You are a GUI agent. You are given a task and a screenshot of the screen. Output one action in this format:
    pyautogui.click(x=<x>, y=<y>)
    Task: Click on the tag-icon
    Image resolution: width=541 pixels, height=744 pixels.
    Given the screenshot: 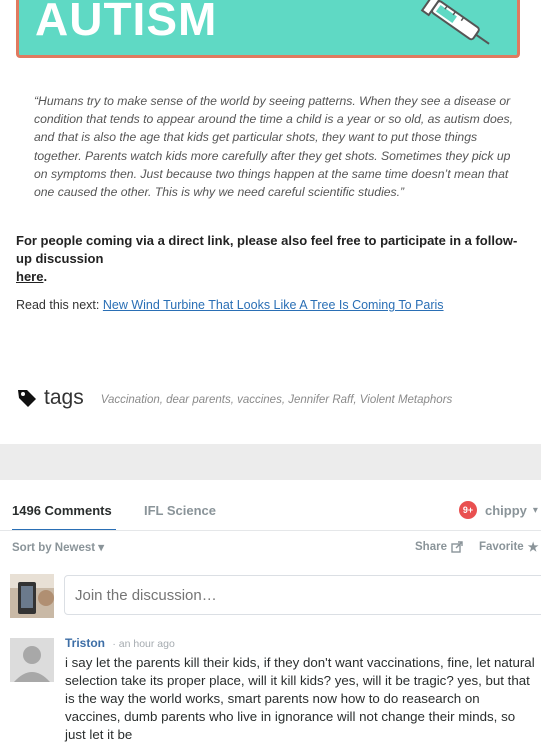 What is the action you would take?
    pyautogui.click(x=27, y=398)
    